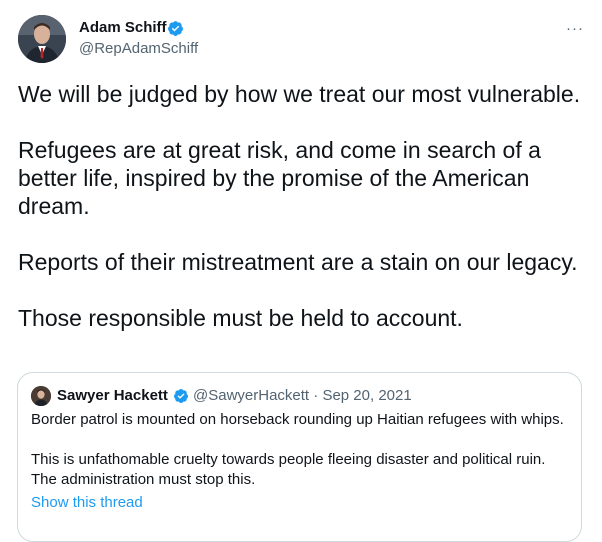 The height and width of the screenshot is (542, 602). I want to click on quoted-author-handle: @SawyerHackett, so click(251, 395).